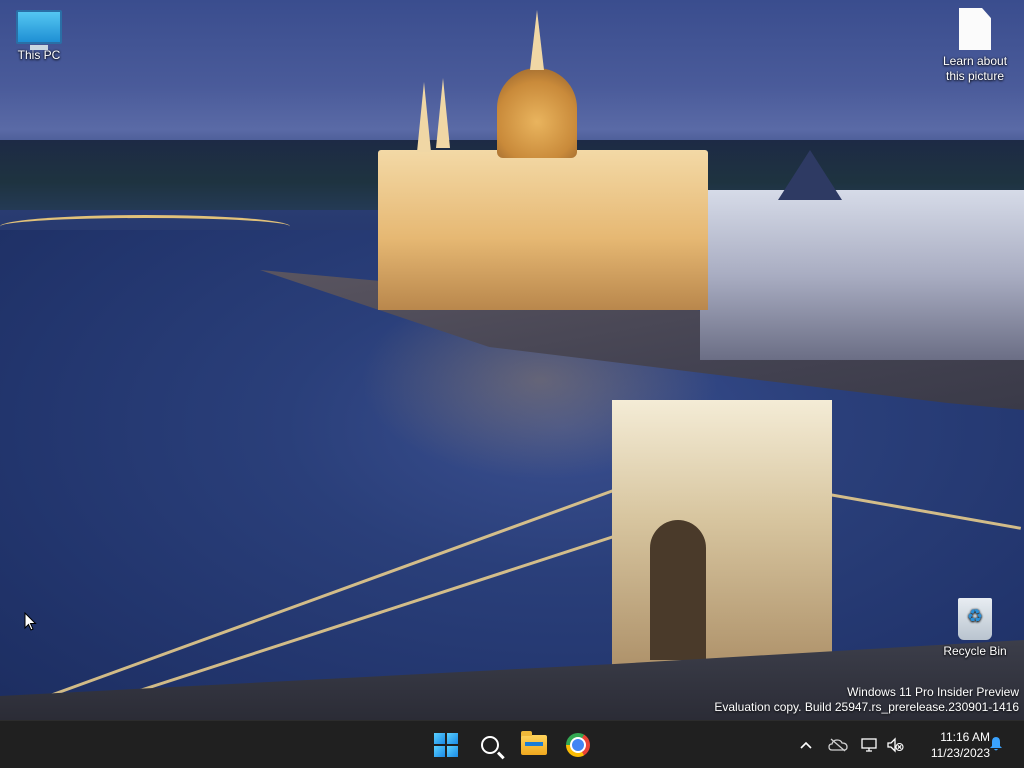 Image resolution: width=1024 pixels, height=768 pixels. I want to click on clock-time: 11:16 AM, so click(965, 737).